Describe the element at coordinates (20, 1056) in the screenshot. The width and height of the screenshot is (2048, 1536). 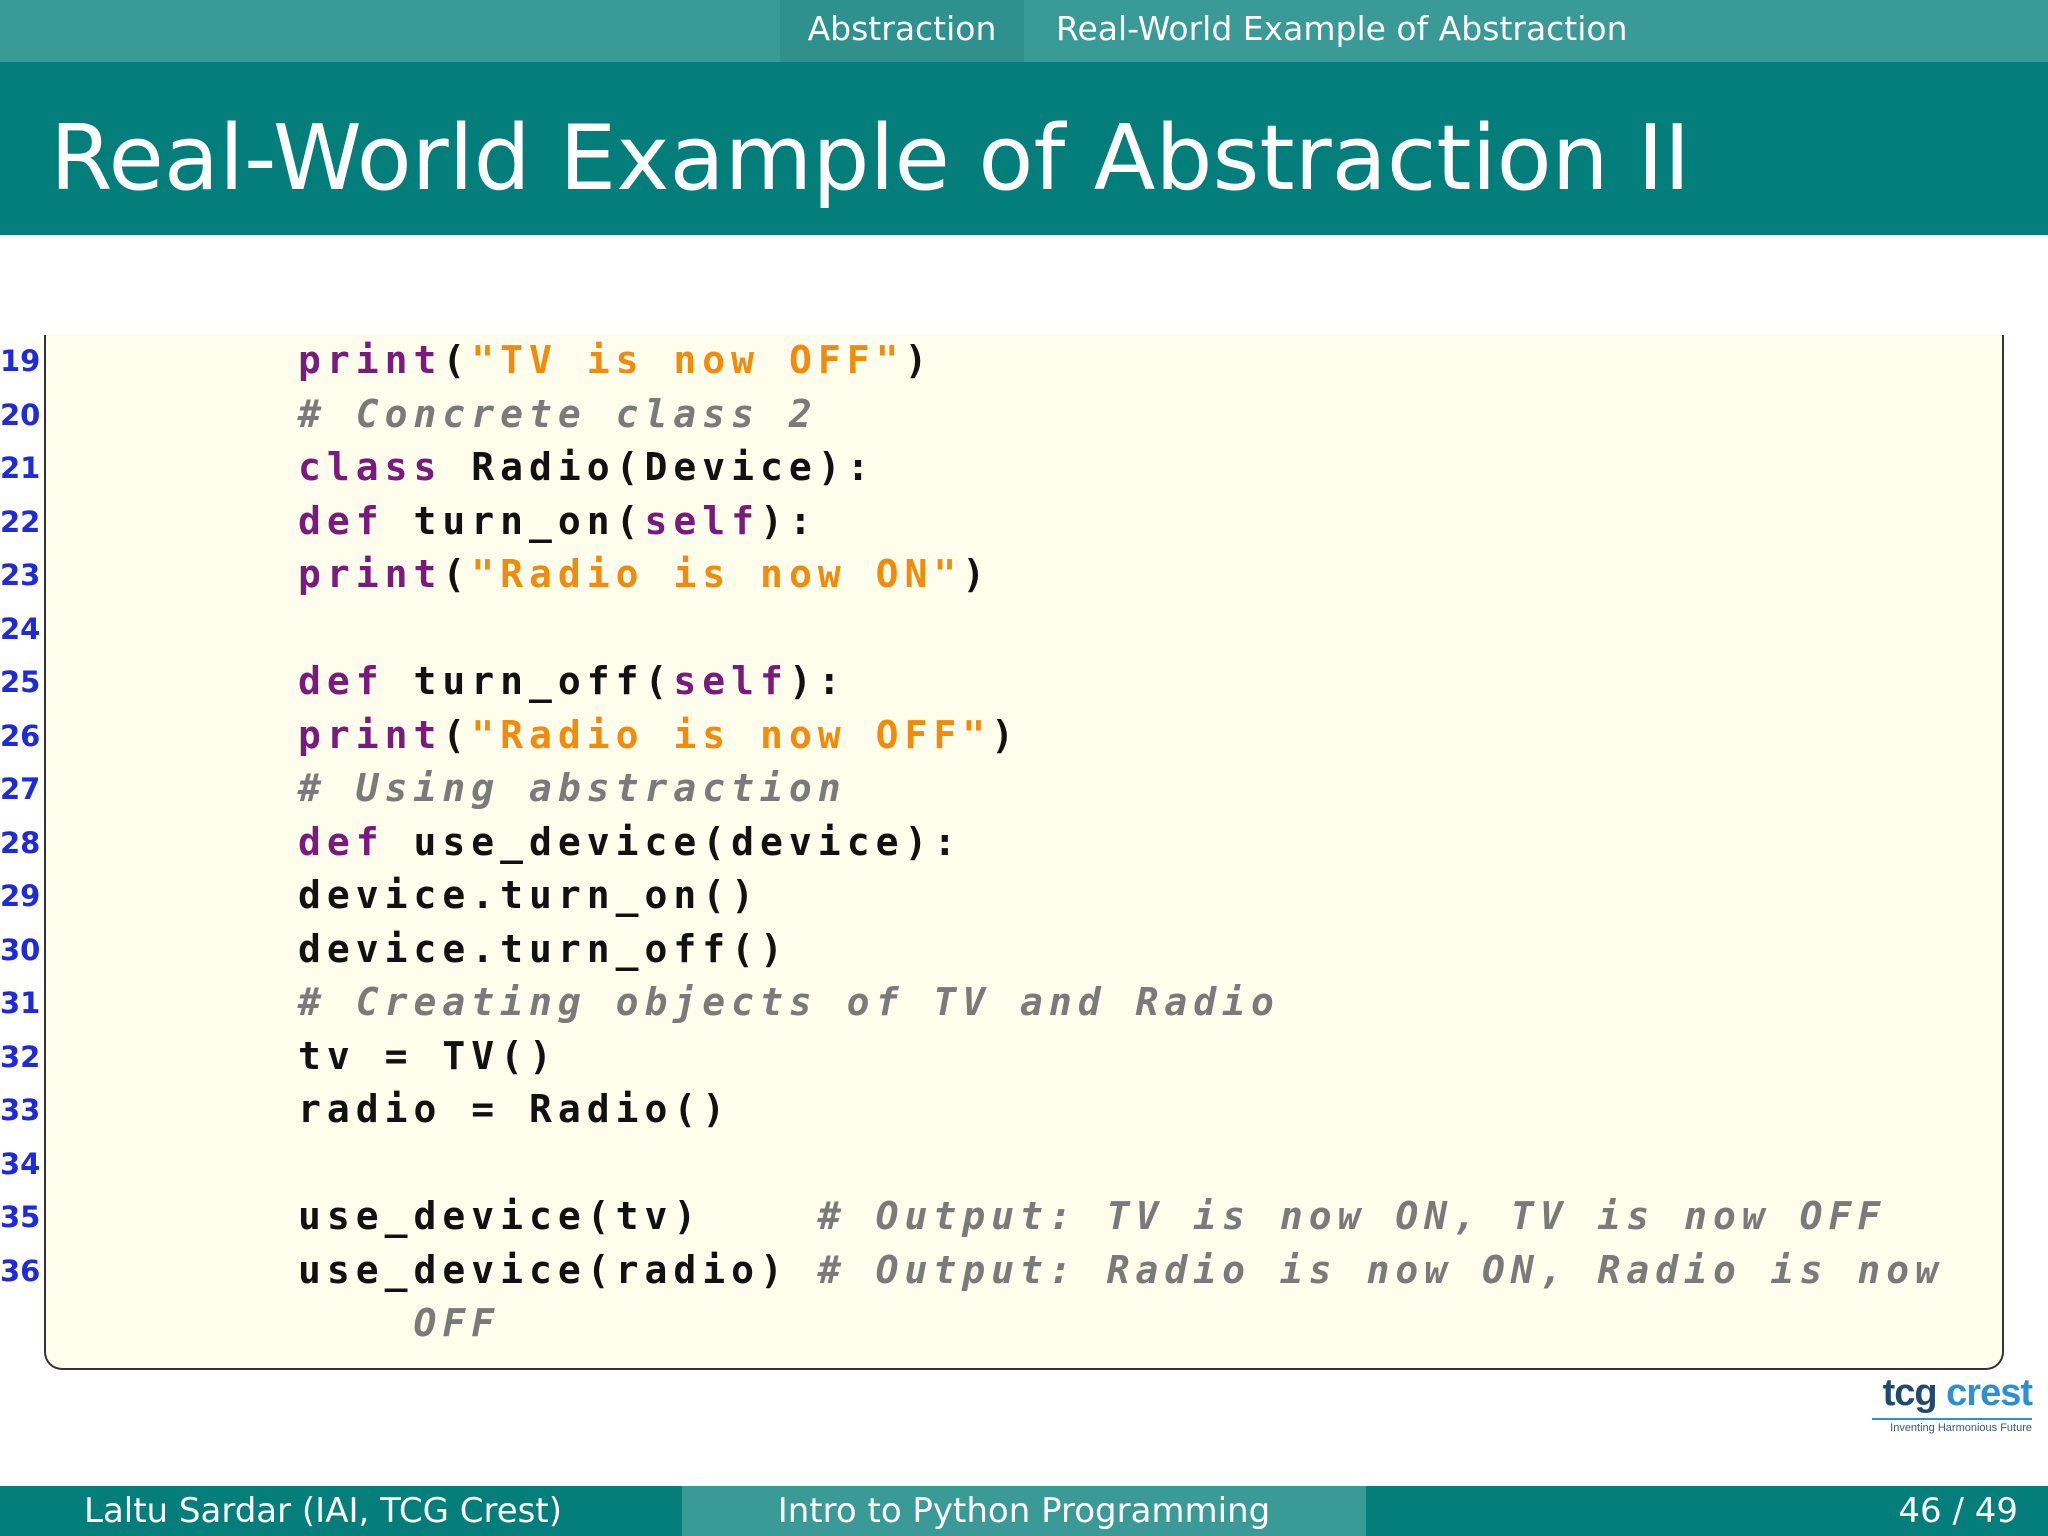
I see `line-number: 32` at that location.